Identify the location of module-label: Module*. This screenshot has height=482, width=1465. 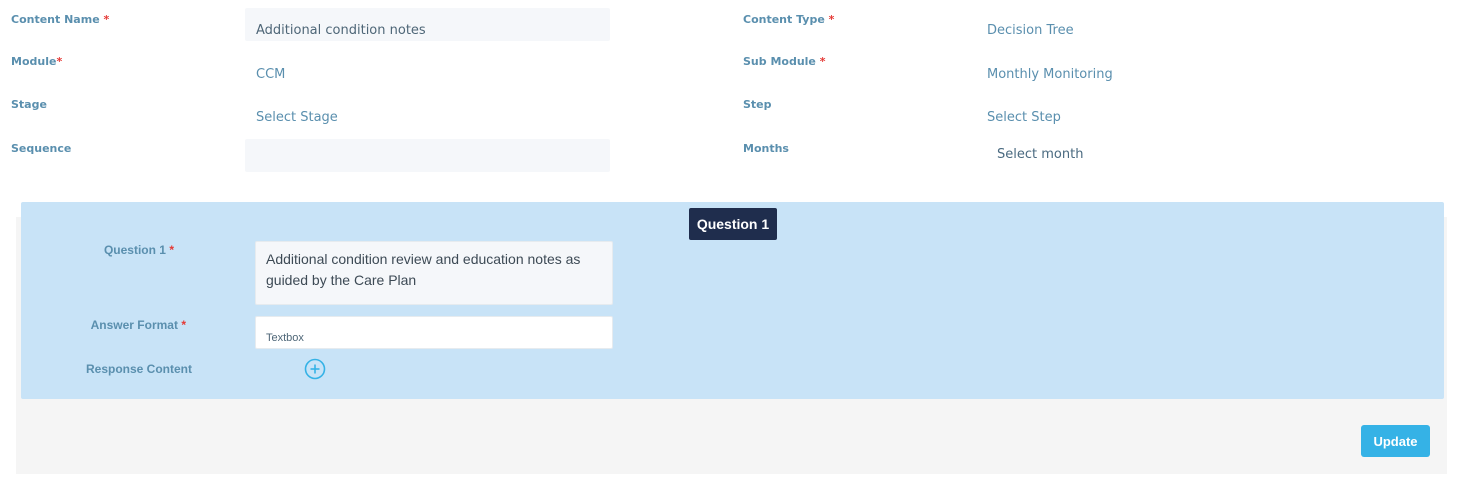
(36, 61).